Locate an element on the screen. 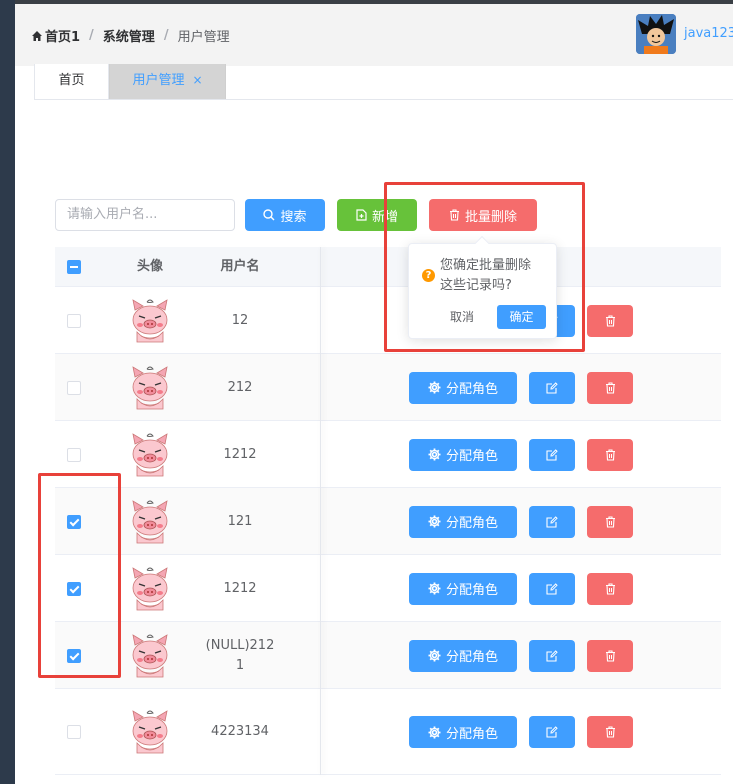 The image size is (733, 784). add-button: 新增 is located at coordinates (377, 215).